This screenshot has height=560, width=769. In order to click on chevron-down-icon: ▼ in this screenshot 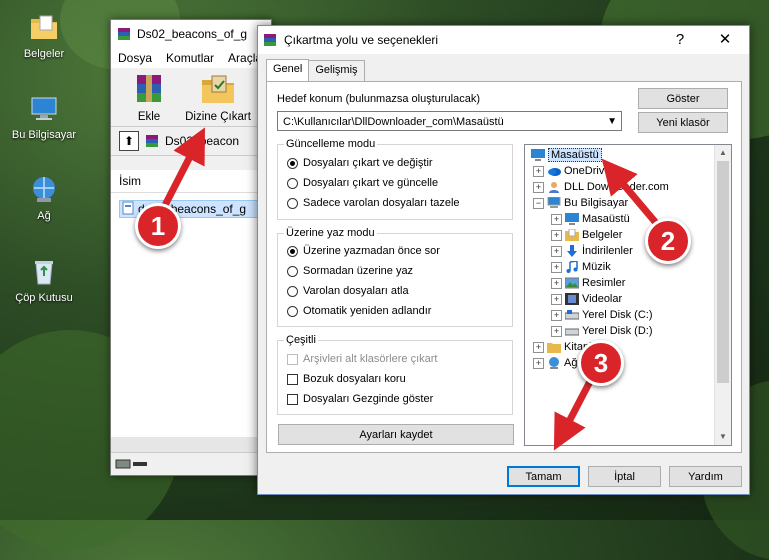, I will do `click(612, 122)`.